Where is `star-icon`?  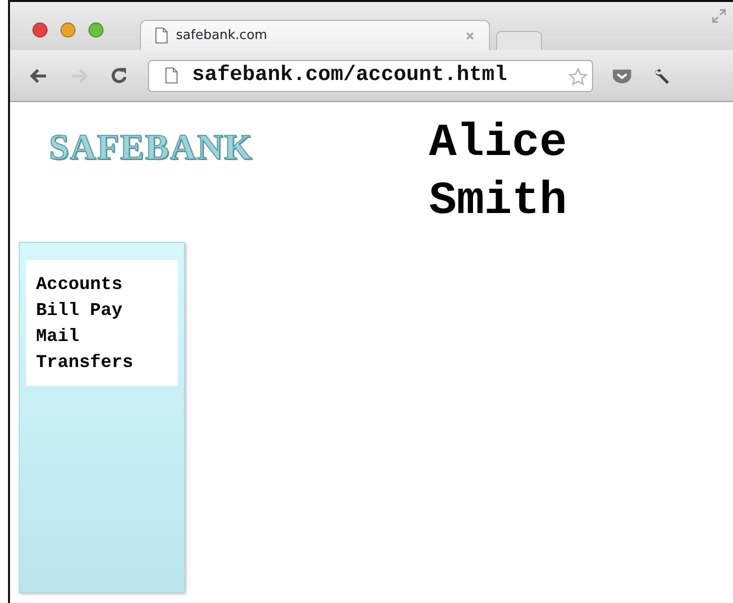
star-icon is located at coordinates (578, 76).